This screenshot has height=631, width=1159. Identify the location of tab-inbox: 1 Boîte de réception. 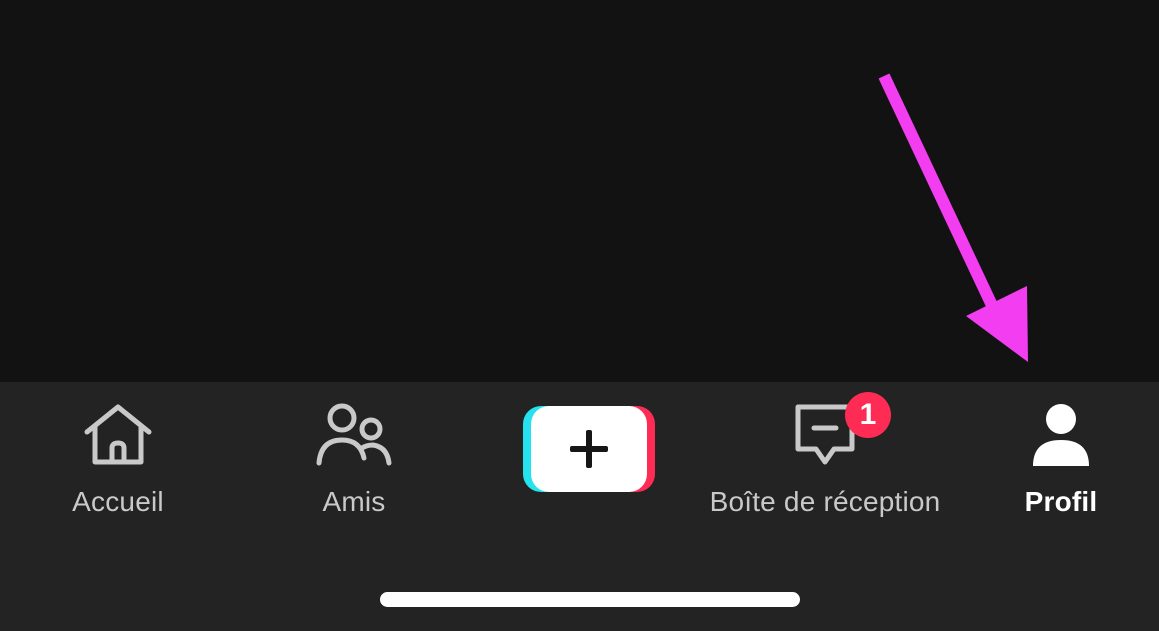
(825, 456).